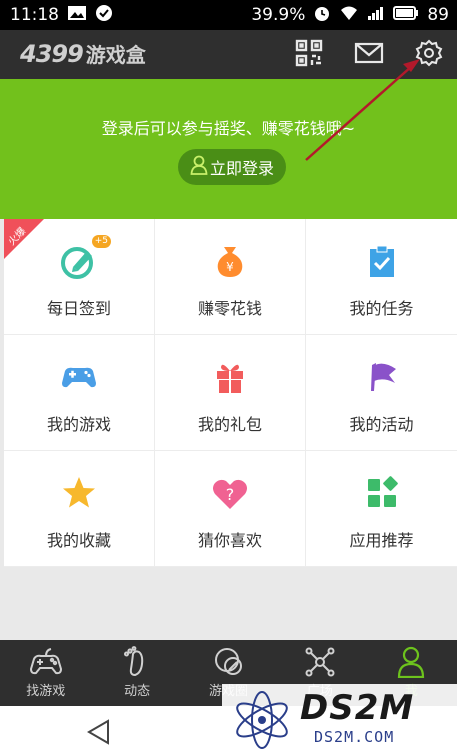 This screenshot has width=457, height=756. I want to click on battery-level: 89, so click(438, 15).